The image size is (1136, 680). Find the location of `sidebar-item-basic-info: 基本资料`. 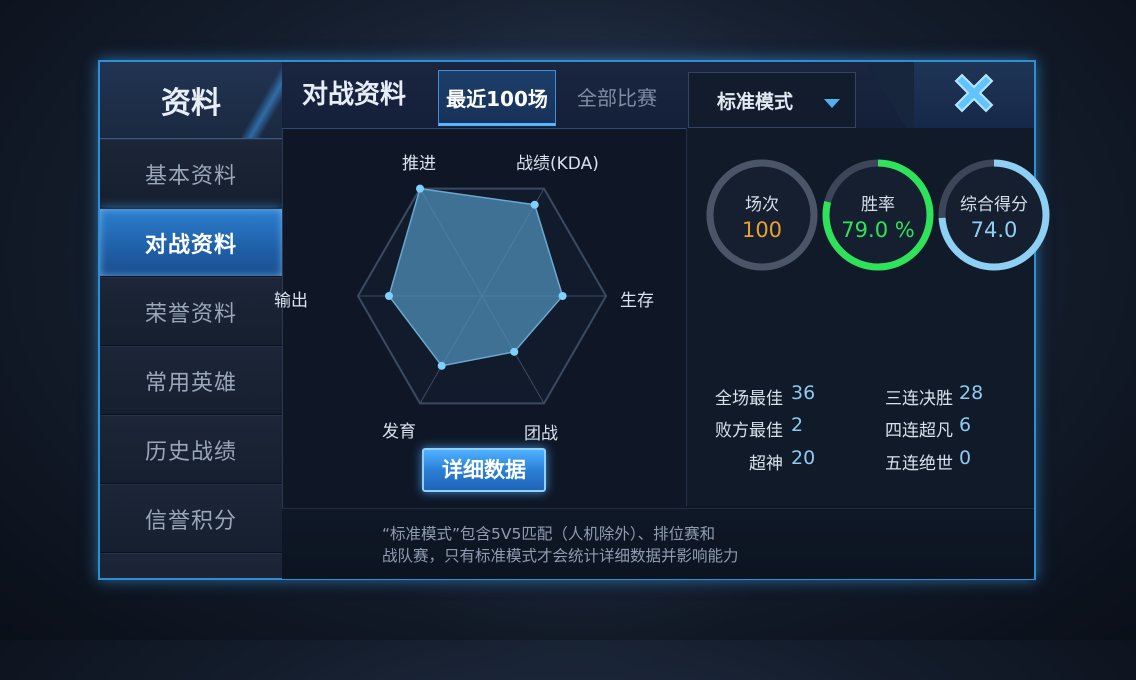

sidebar-item-basic-info: 基本资料 is located at coordinates (191, 173).